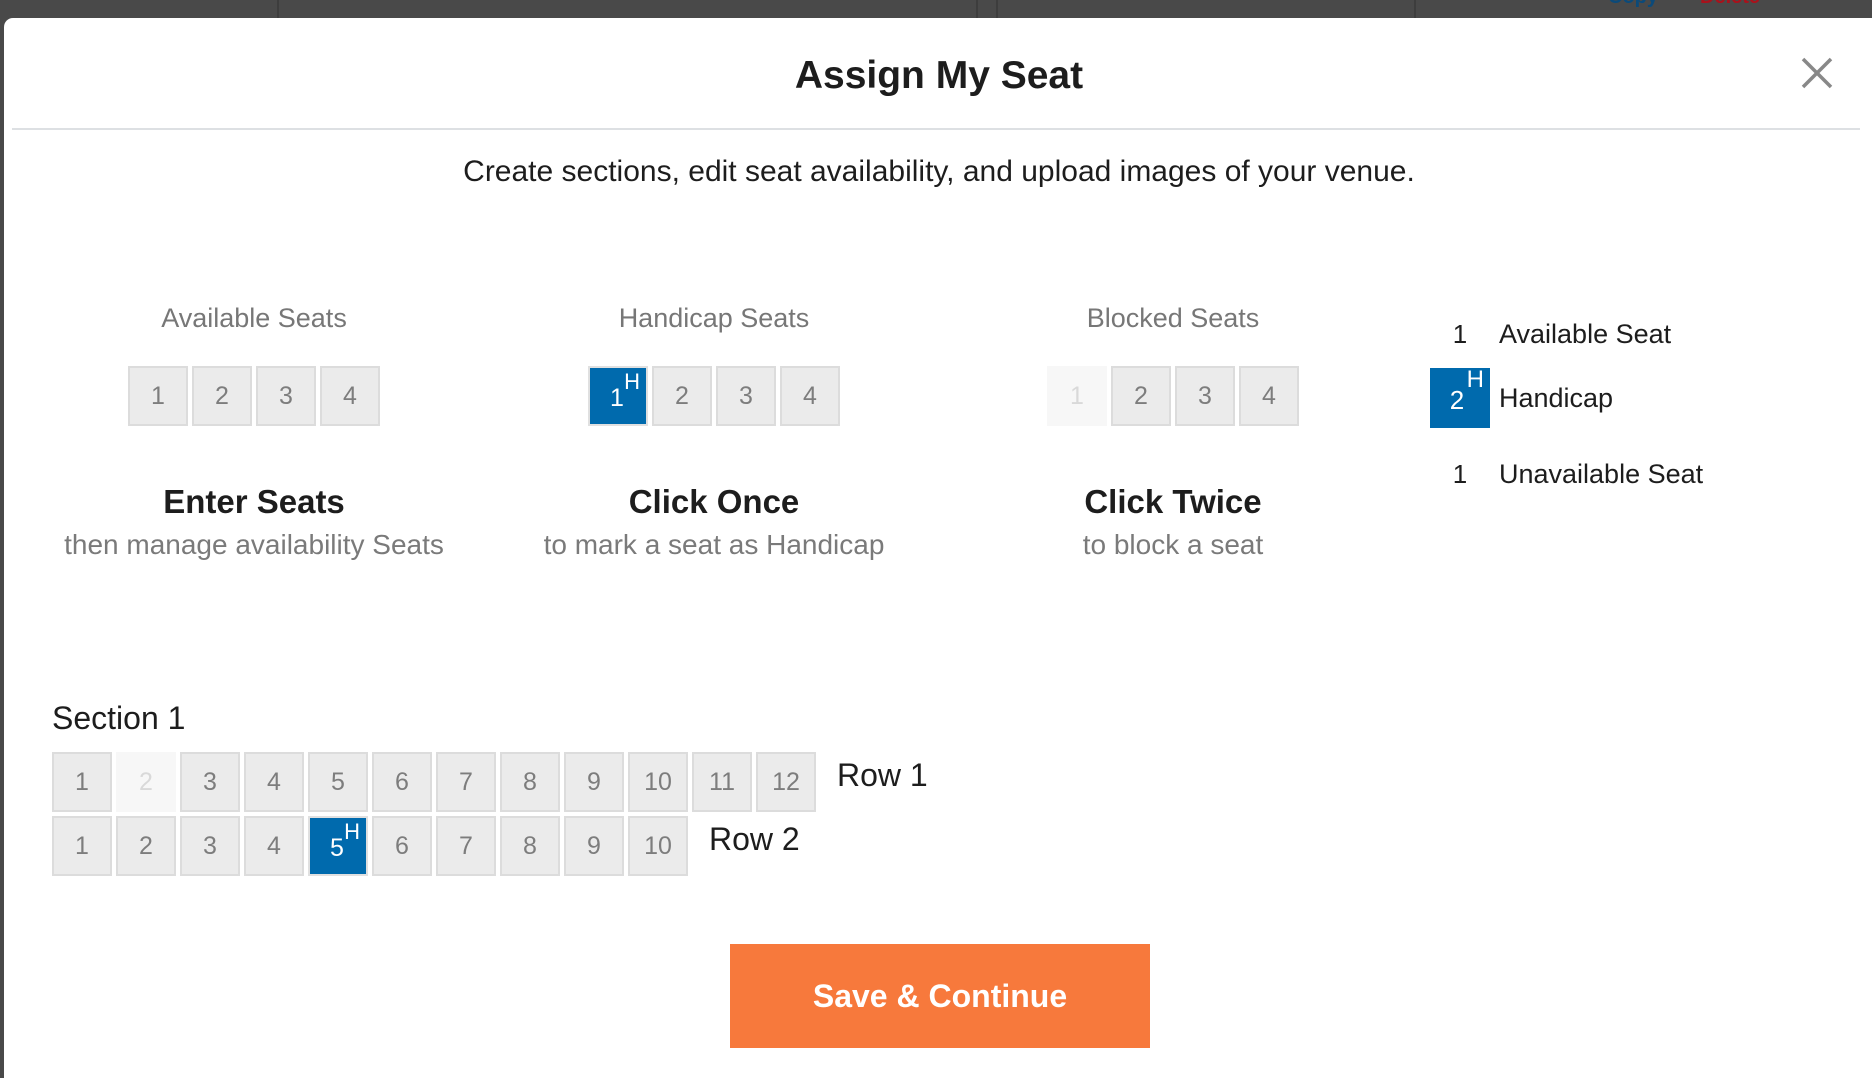 The width and height of the screenshot is (1872, 1078). Describe the element at coordinates (1173, 544) in the screenshot. I see `demo-description: to block a seat` at that location.